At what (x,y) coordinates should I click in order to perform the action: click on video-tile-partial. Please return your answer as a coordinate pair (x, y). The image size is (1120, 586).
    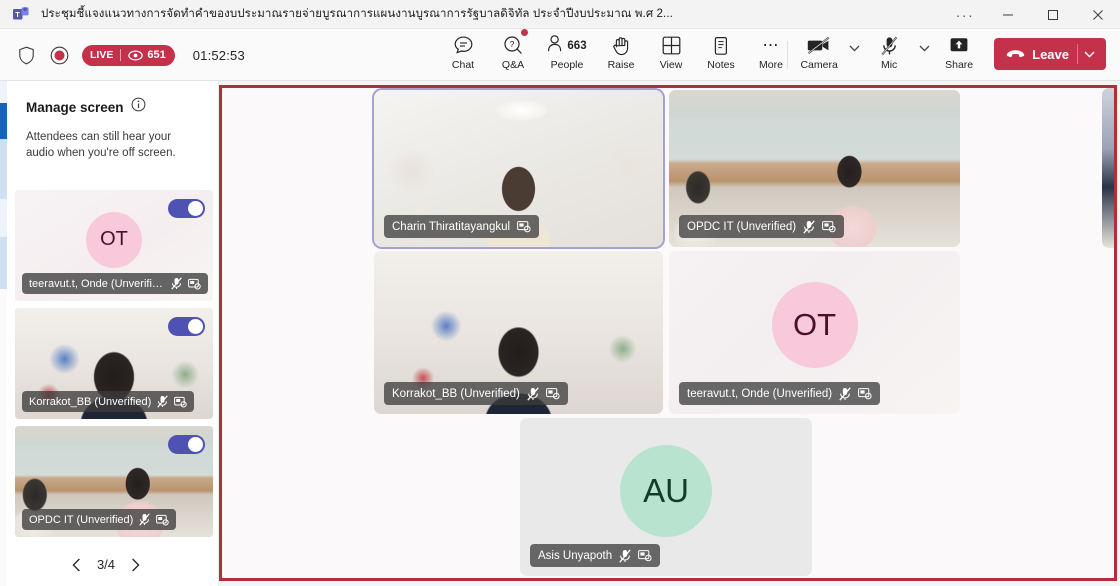
    Looking at the image, I should click on (1108, 168).